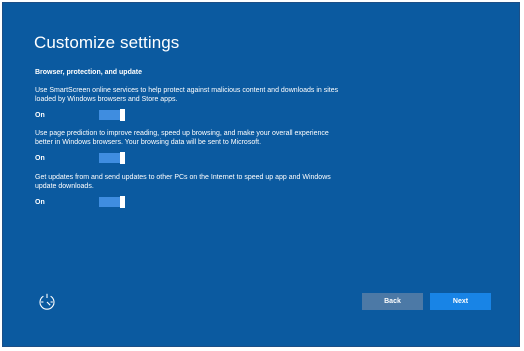 The image size is (524, 351). I want to click on section-heading: Browser, protection, and update, so click(88, 72).